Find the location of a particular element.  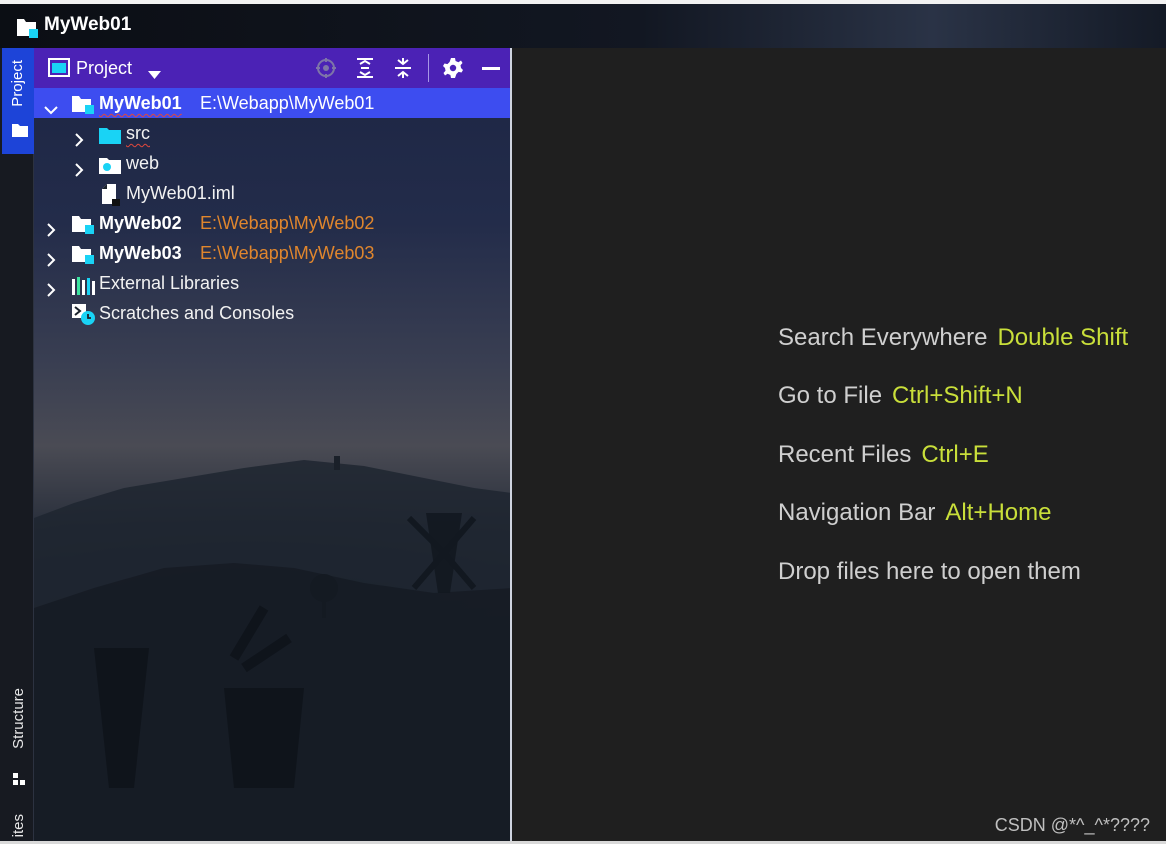

project-tool-tab: Project is located at coordinates (18, 101).